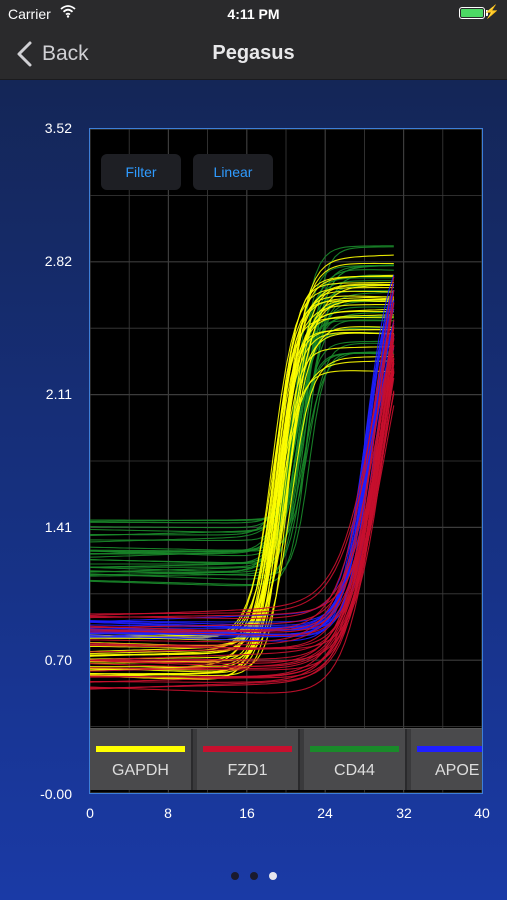 The image size is (507, 900). I want to click on x-tick-label: 32, so click(404, 813).